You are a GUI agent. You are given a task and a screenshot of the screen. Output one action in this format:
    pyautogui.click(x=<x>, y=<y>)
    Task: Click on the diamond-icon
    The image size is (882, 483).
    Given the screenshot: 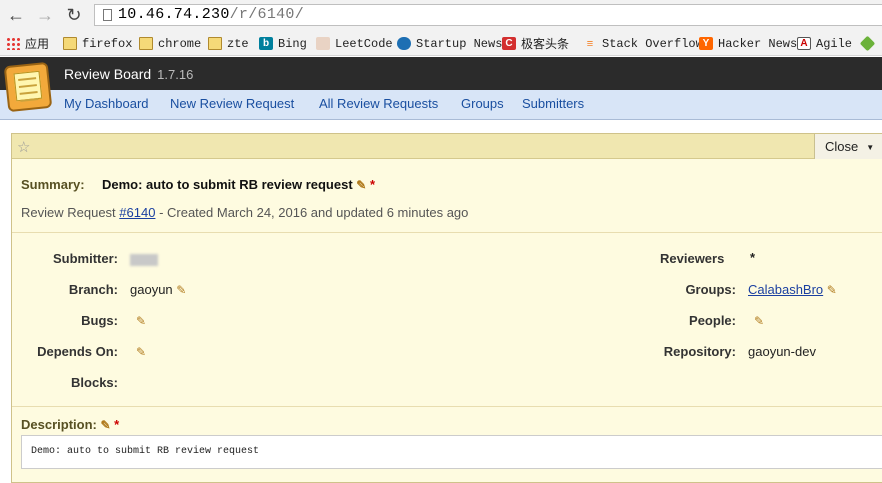 What is the action you would take?
    pyautogui.click(x=867, y=43)
    